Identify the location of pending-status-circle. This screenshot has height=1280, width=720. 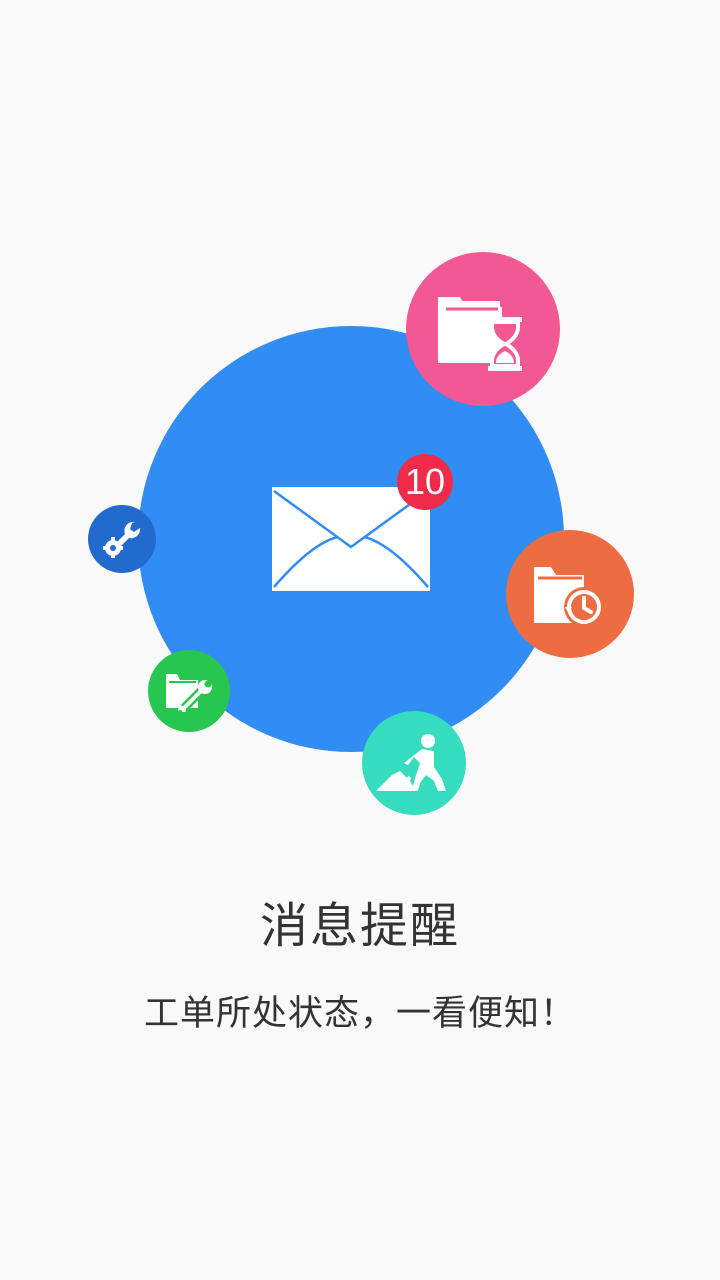
(483, 329).